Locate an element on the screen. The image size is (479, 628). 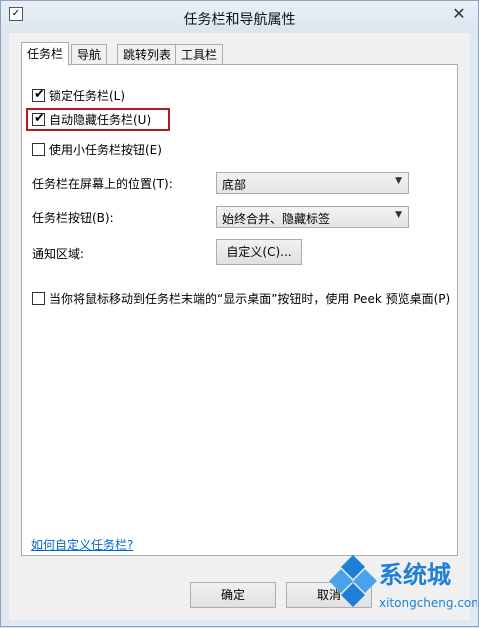
watermark-logo-icon: 系统城 xitongcheng.com is located at coordinates (404, 582).